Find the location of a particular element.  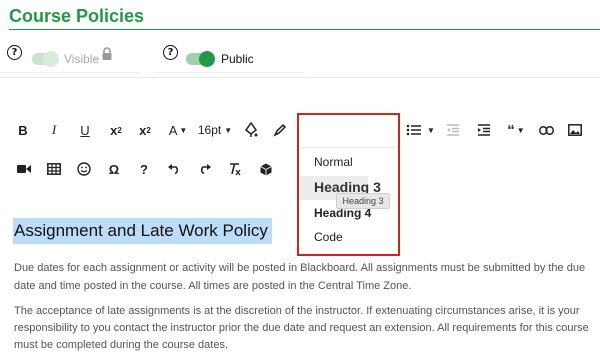

help-button: ? is located at coordinates (144, 169).